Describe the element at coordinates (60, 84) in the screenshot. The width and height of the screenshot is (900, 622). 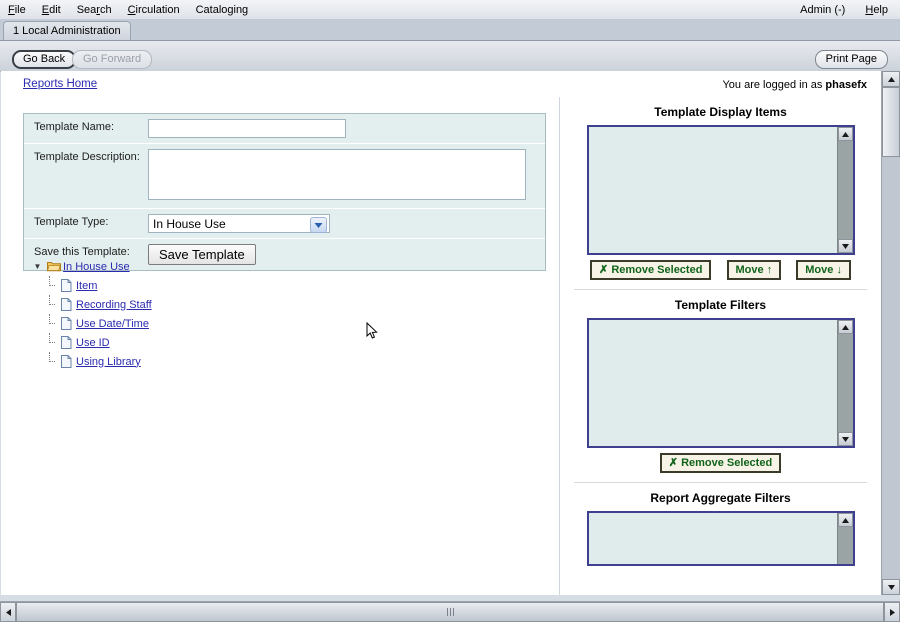
I see `breadcrumb-reports-home: Reports Home` at that location.